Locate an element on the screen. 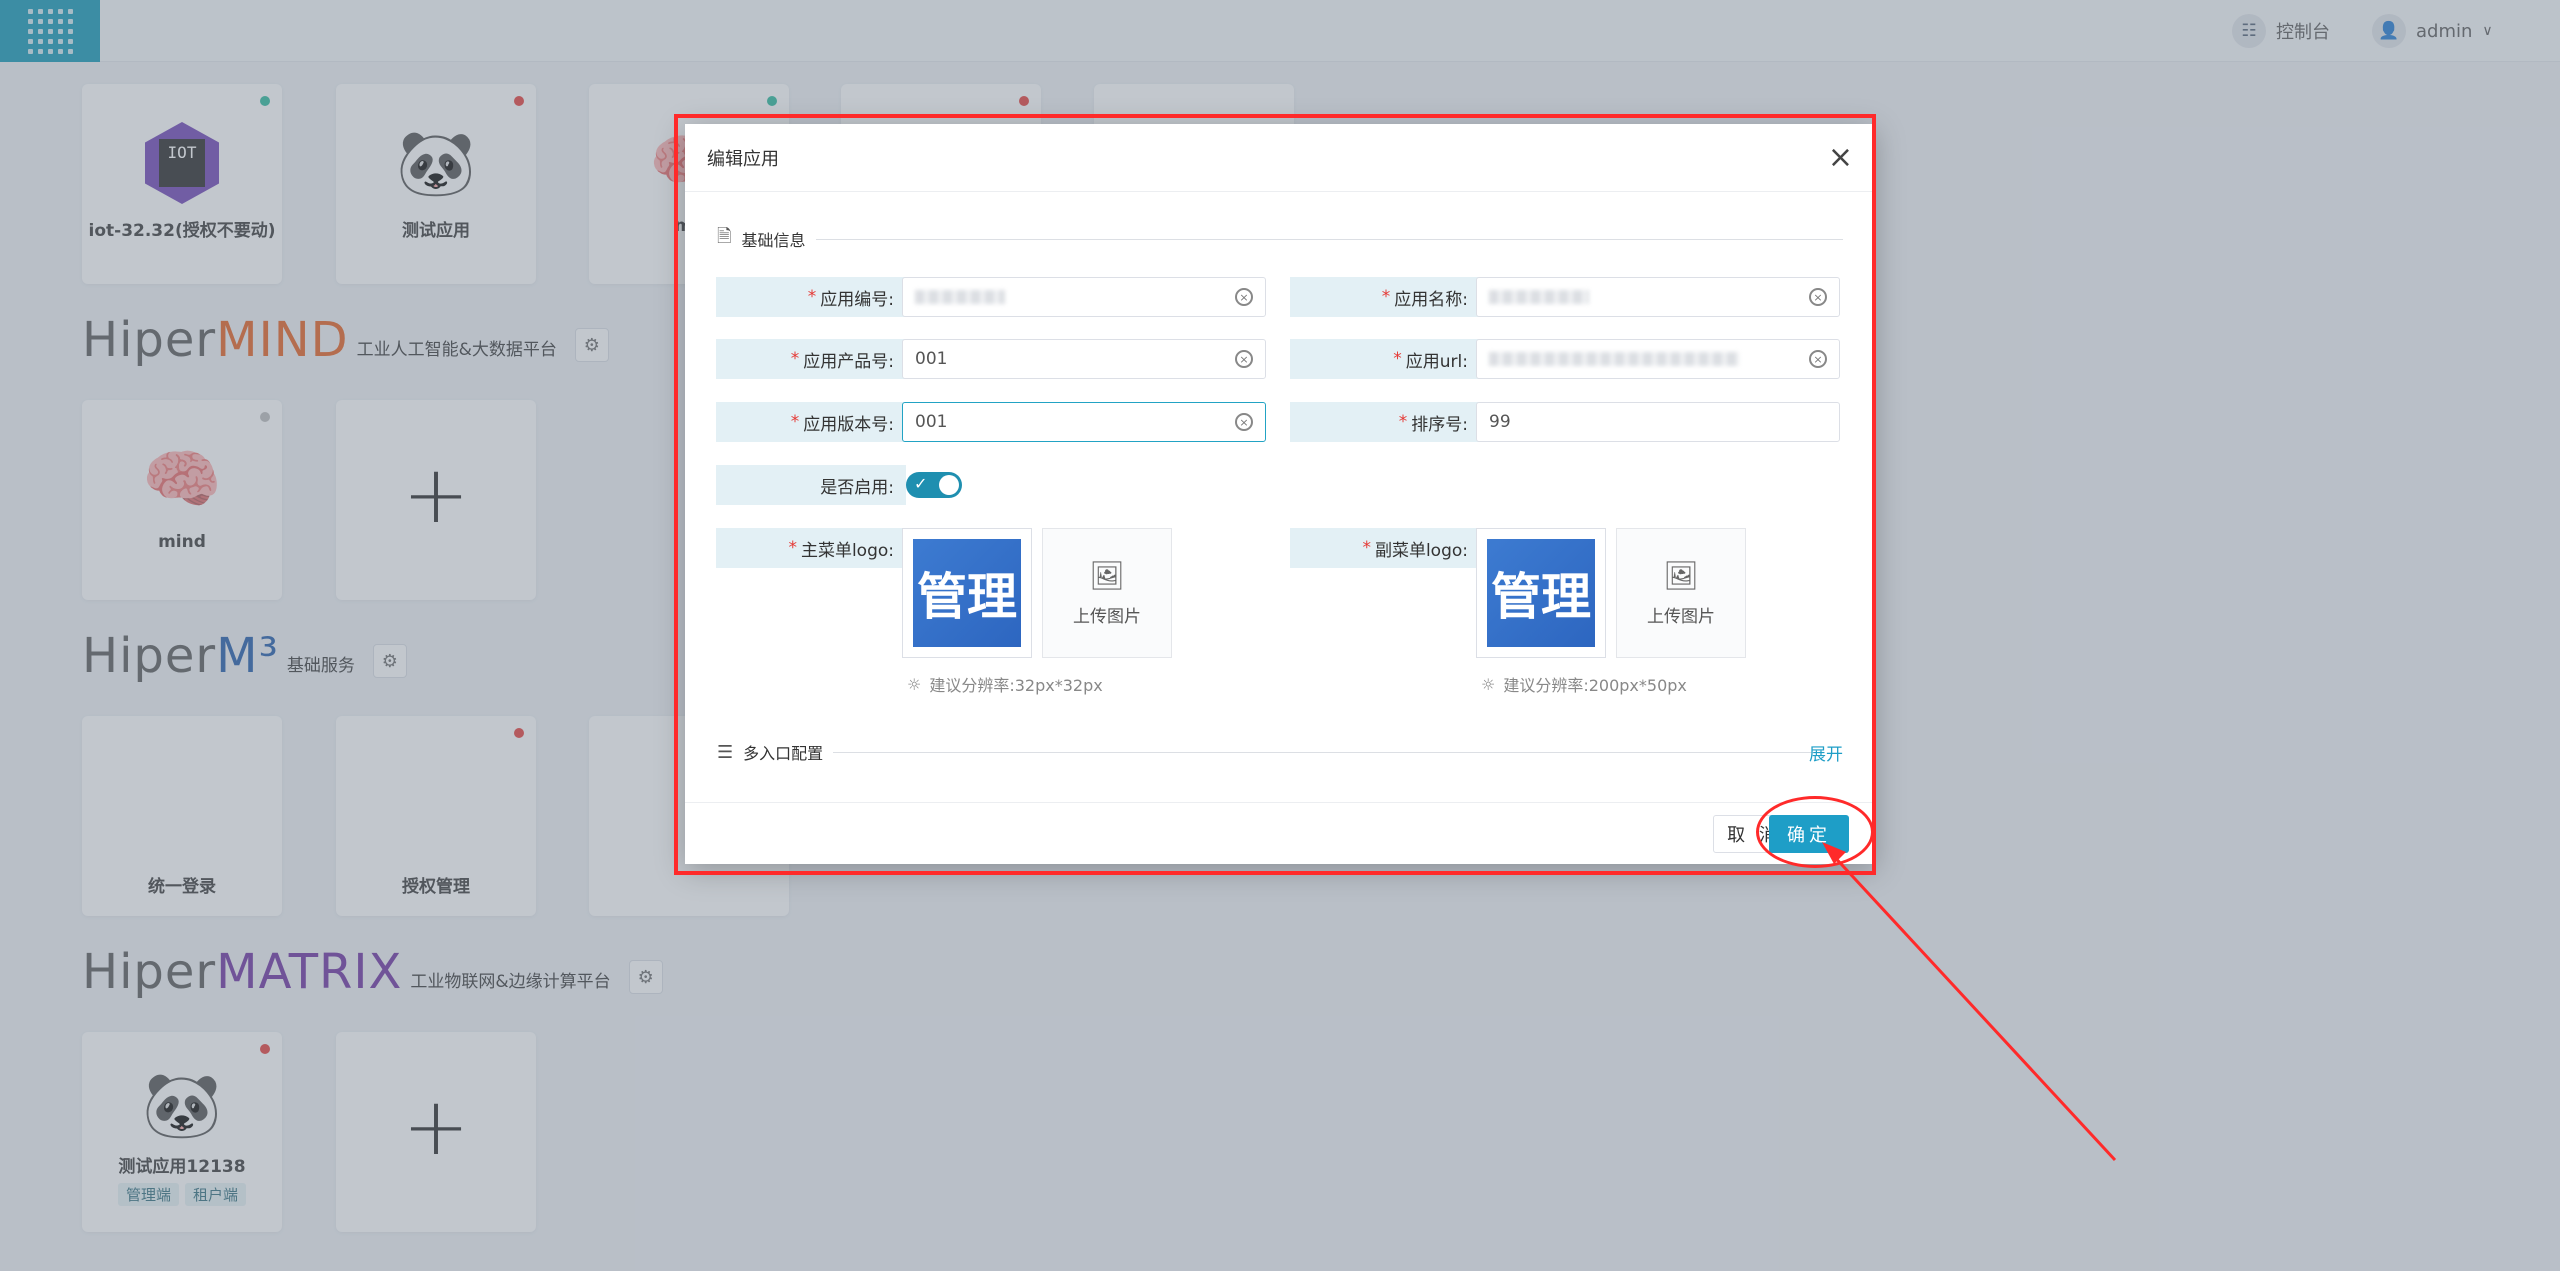  annotation-arrow is located at coordinates (1969, 1002).